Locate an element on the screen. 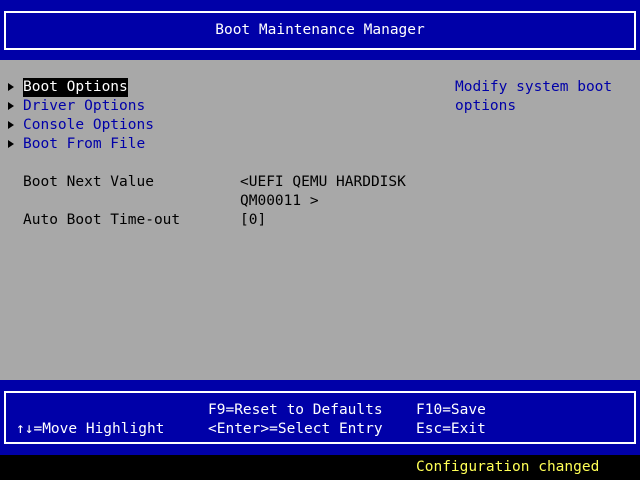 The image size is (640, 480). auto-boot-timeout-value: [0] is located at coordinates (253, 220).